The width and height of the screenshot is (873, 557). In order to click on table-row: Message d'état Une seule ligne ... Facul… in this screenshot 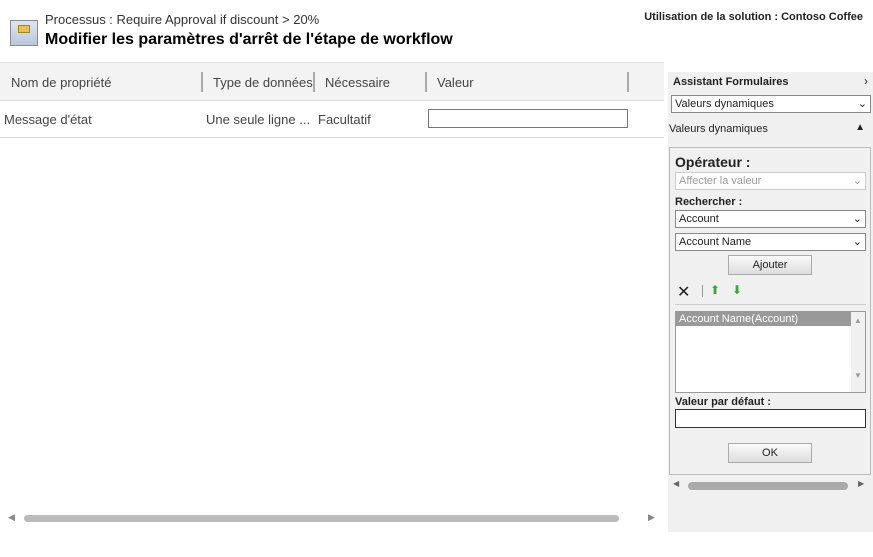, I will do `click(332, 119)`.